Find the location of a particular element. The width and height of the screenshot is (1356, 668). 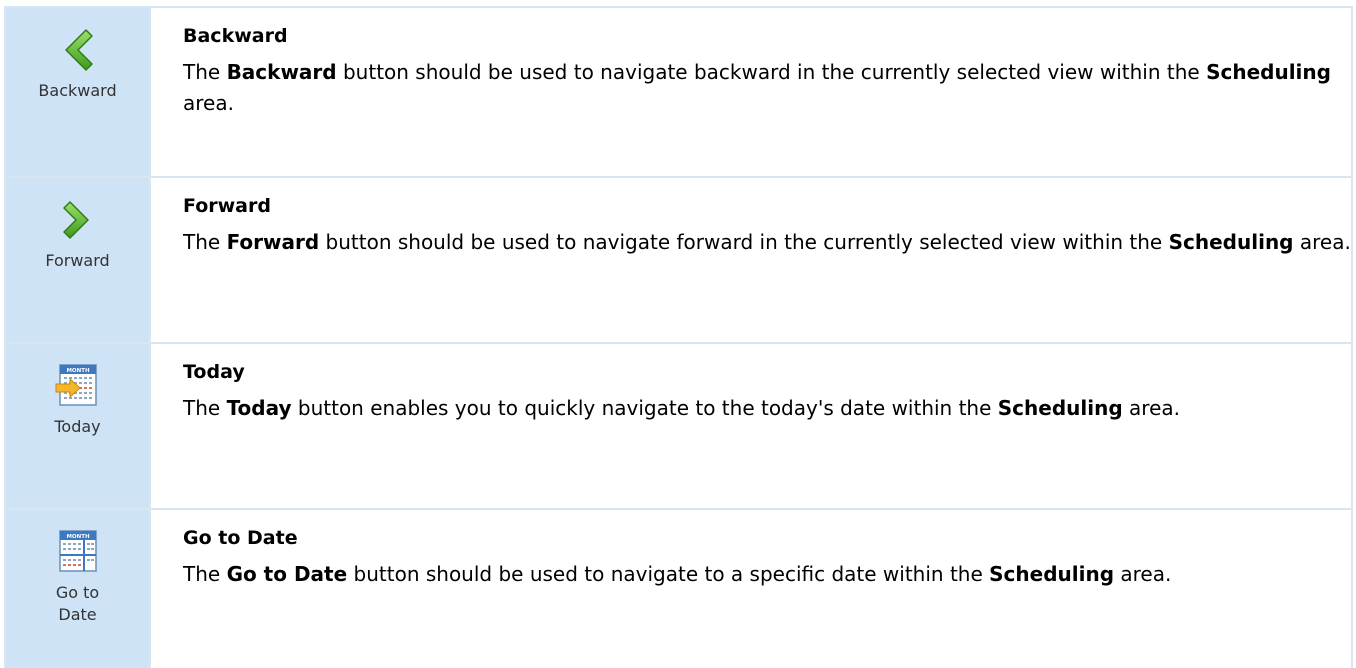

row-title: Go to Date is located at coordinates (240, 538).